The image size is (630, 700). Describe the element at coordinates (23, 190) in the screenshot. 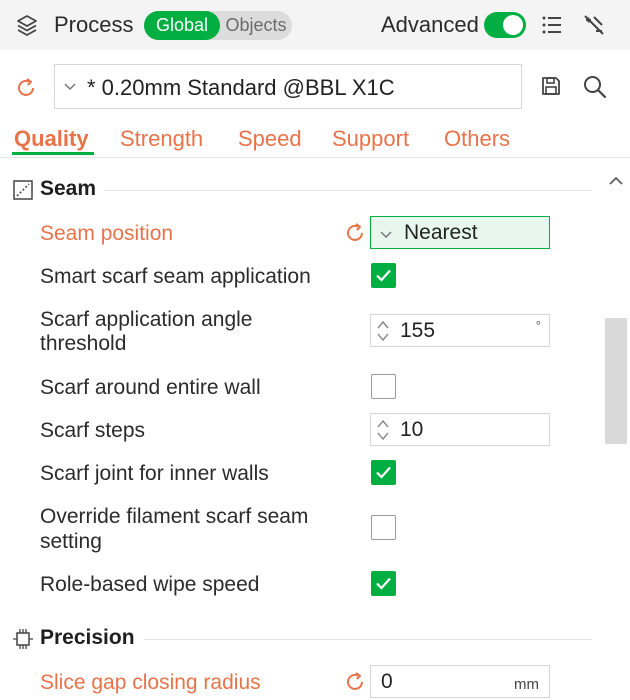

I see `seam-icon` at that location.